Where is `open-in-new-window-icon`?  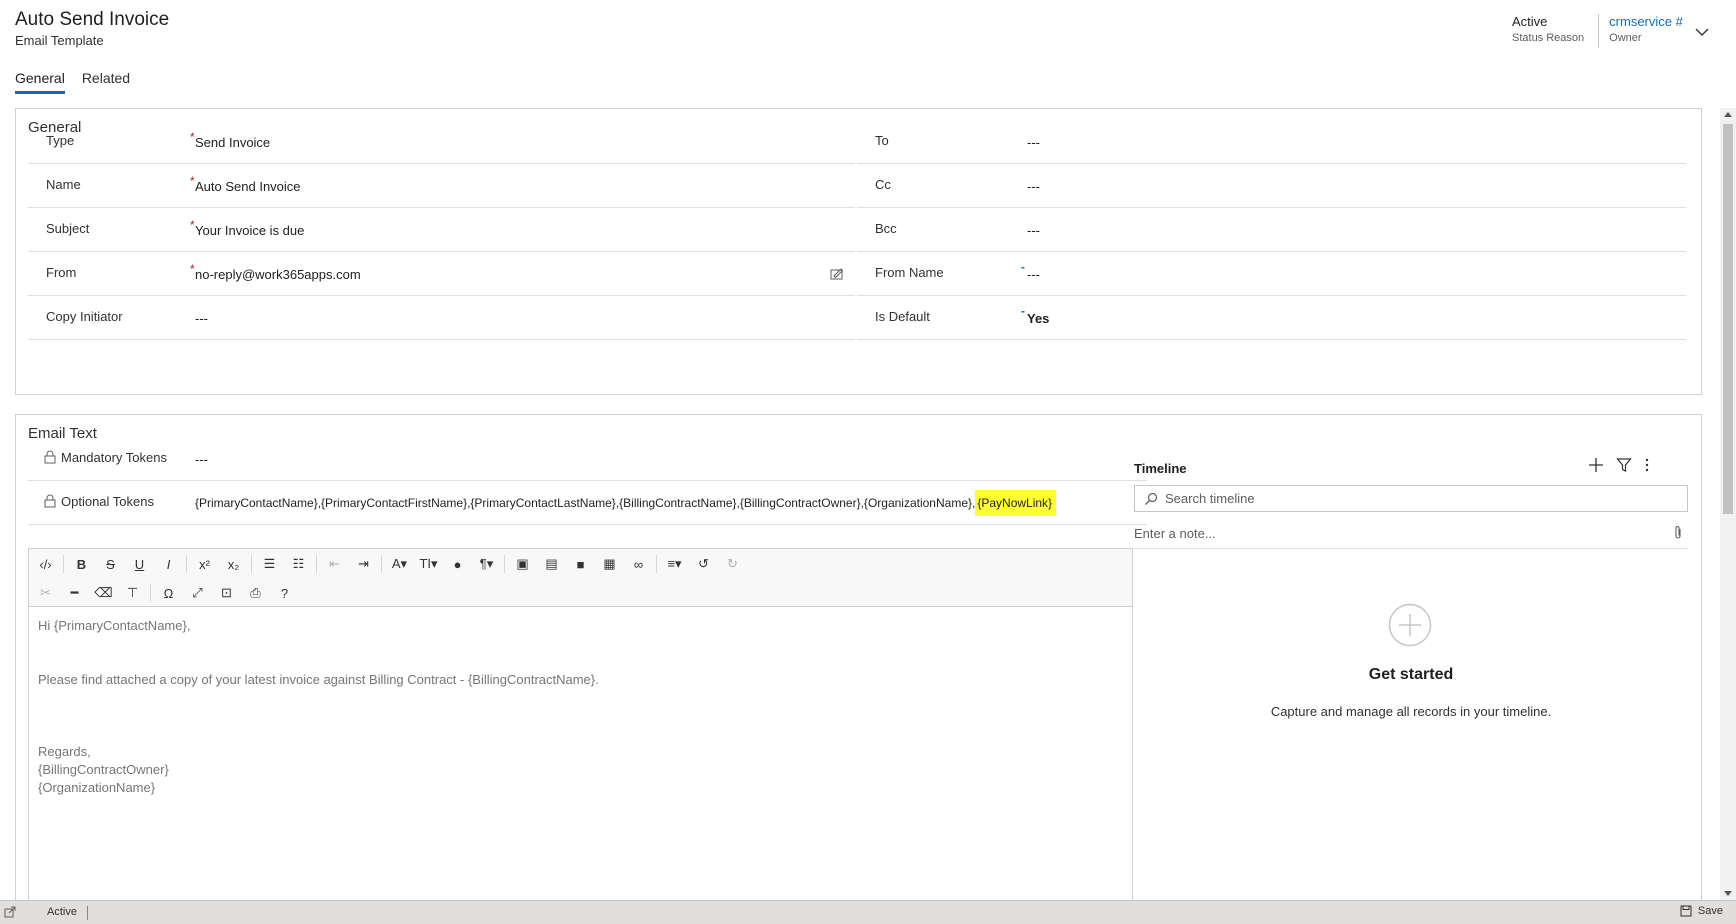
open-in-new-window-icon is located at coordinates (10, 912).